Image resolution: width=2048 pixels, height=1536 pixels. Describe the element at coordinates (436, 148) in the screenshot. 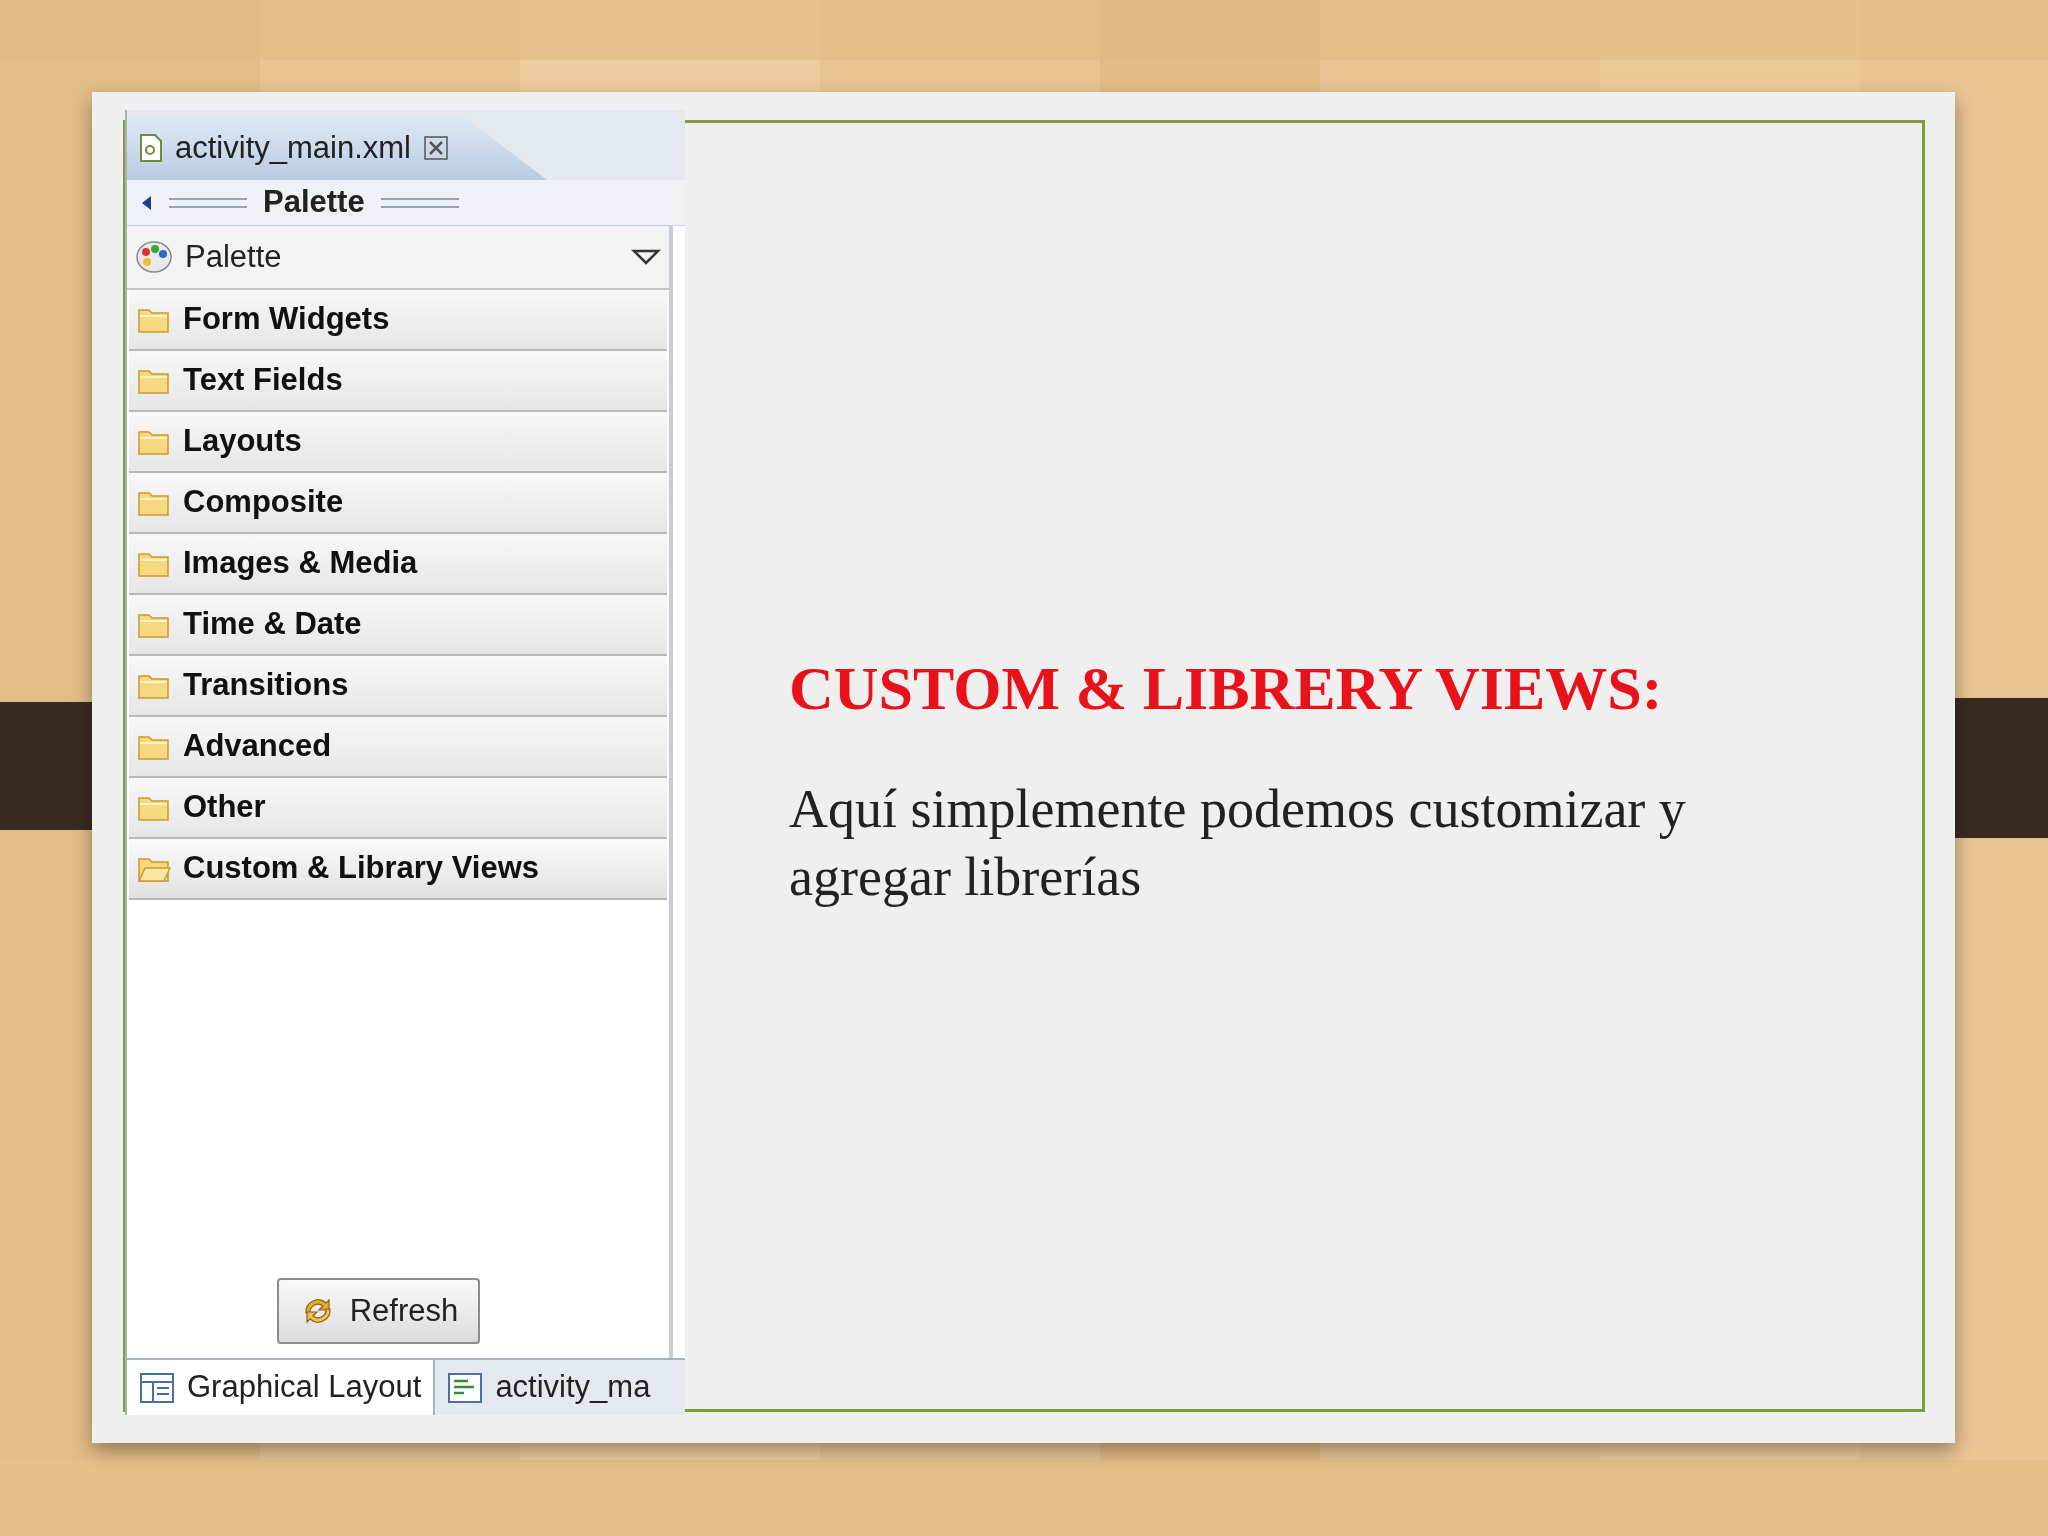

I see `close-icon` at that location.